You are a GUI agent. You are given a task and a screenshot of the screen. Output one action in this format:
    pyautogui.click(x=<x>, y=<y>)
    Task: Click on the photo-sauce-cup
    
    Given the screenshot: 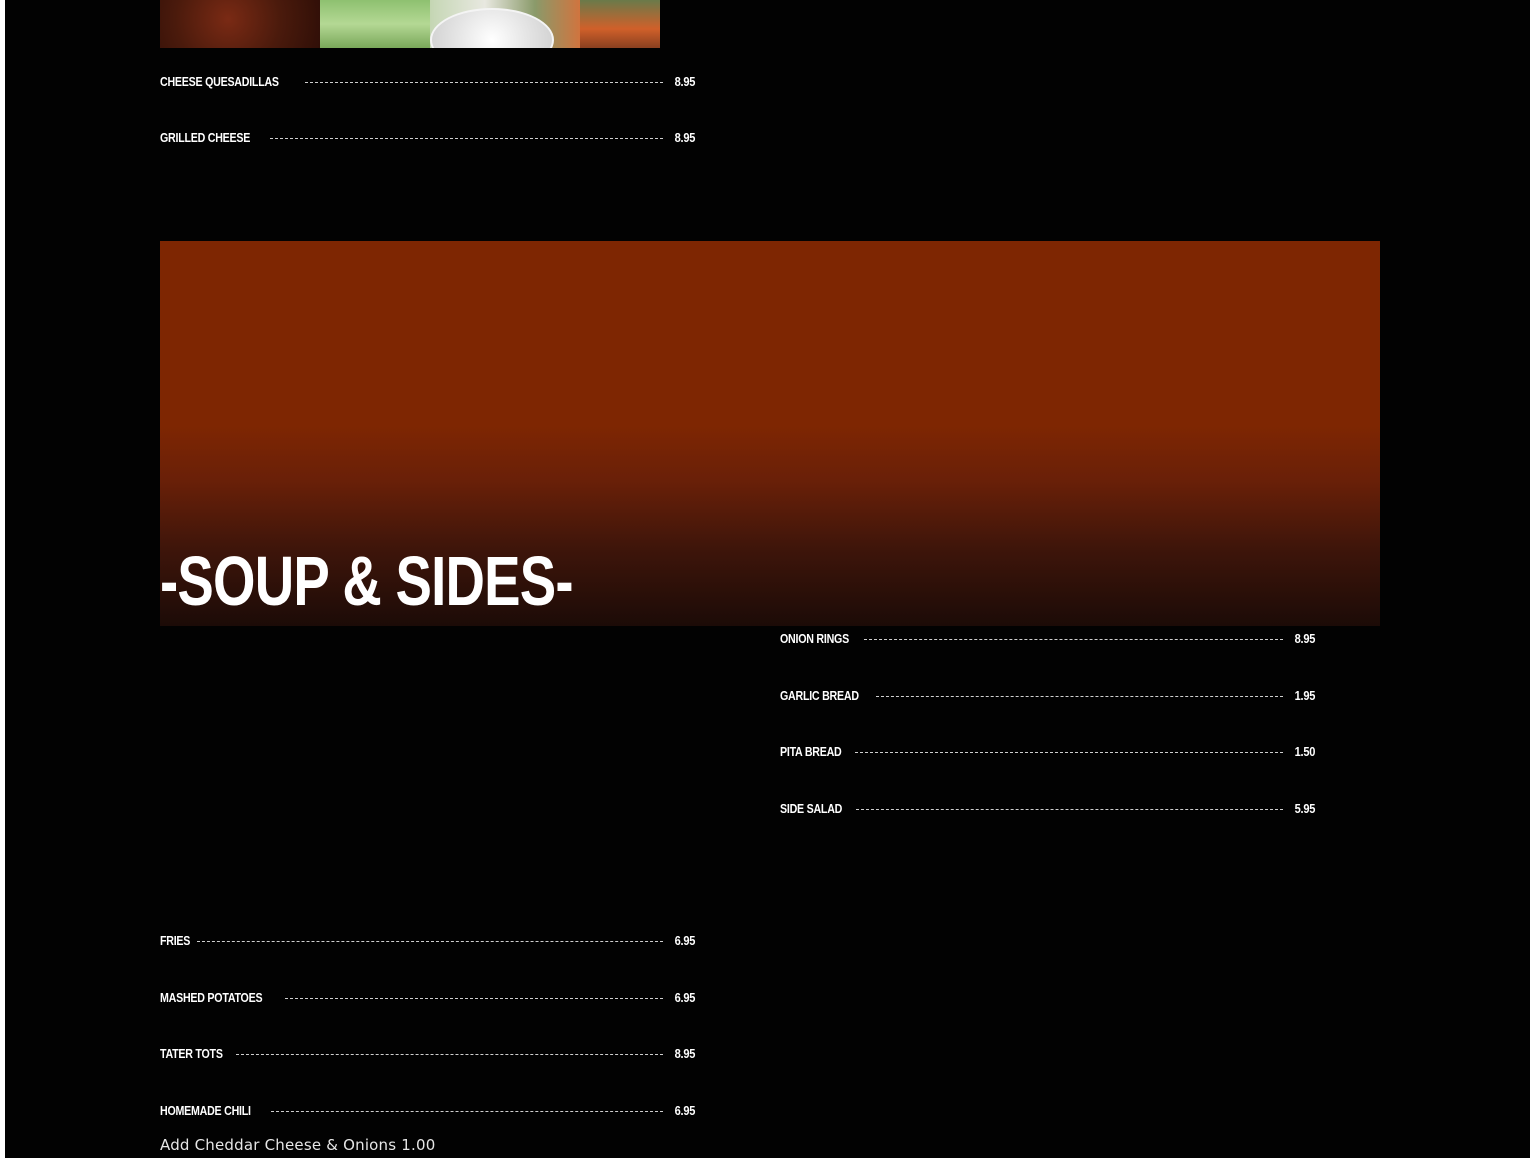 What is the action you would take?
    pyautogui.click(x=492, y=28)
    